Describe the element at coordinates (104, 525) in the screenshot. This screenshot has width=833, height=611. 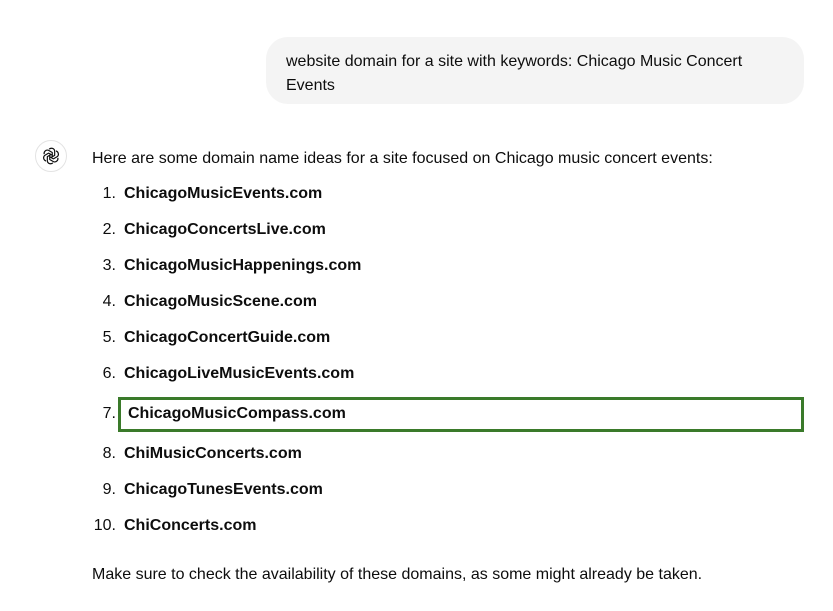
I see `list-item-number: 10.` at that location.